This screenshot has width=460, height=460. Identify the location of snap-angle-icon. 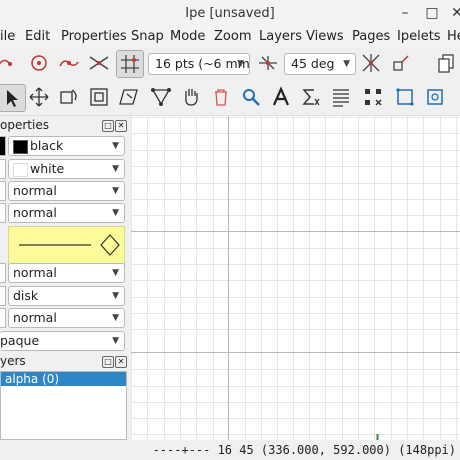
(268, 63).